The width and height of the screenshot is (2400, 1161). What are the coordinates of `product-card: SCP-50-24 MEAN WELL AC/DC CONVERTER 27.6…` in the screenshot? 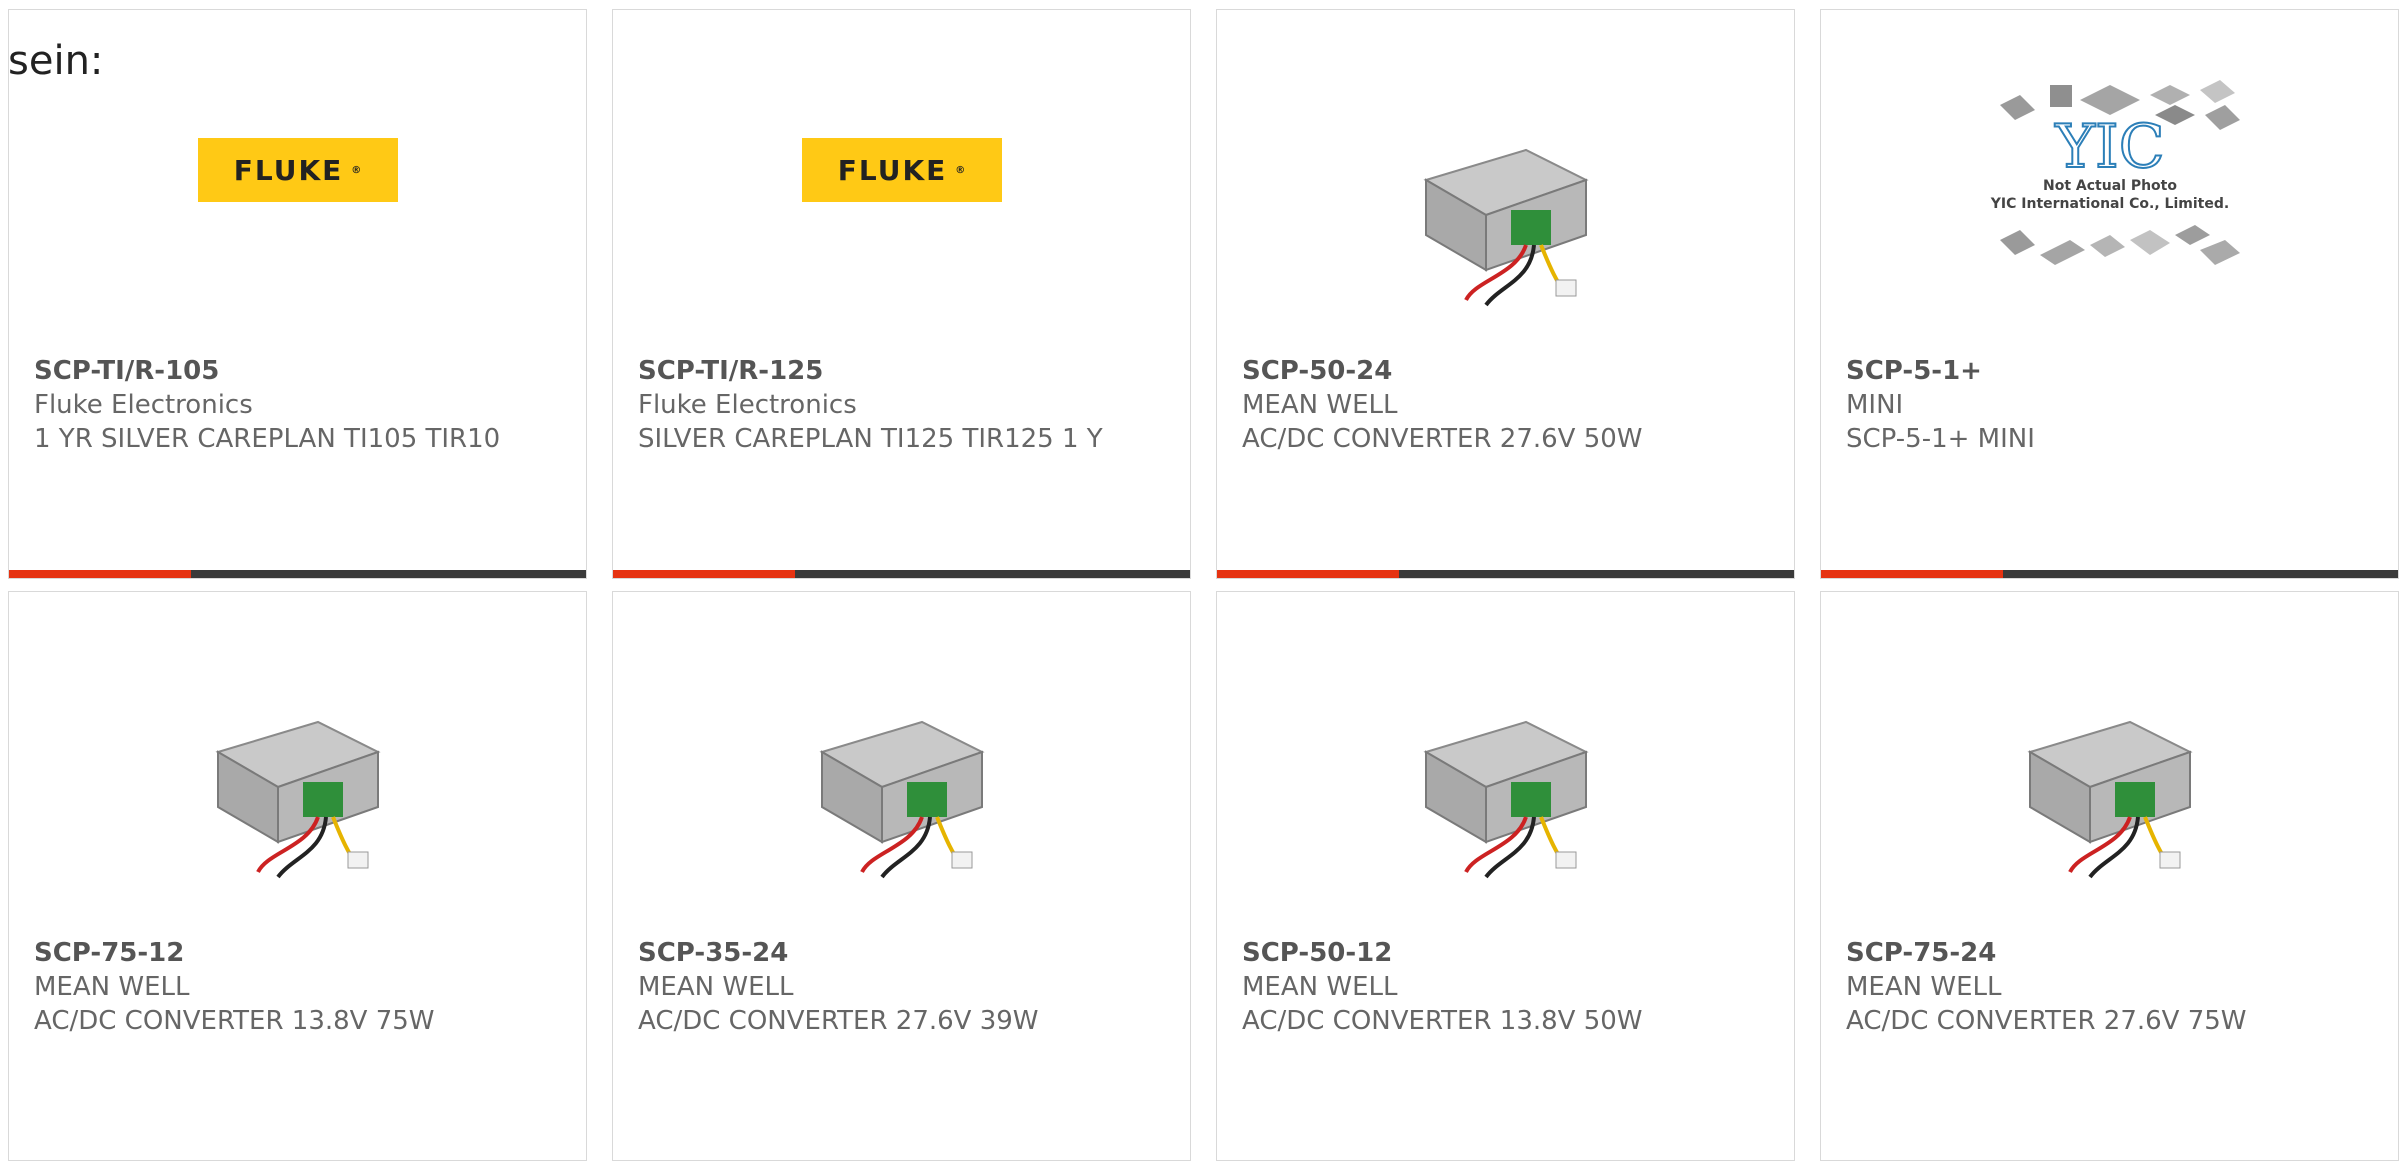 It's located at (1505, 294).